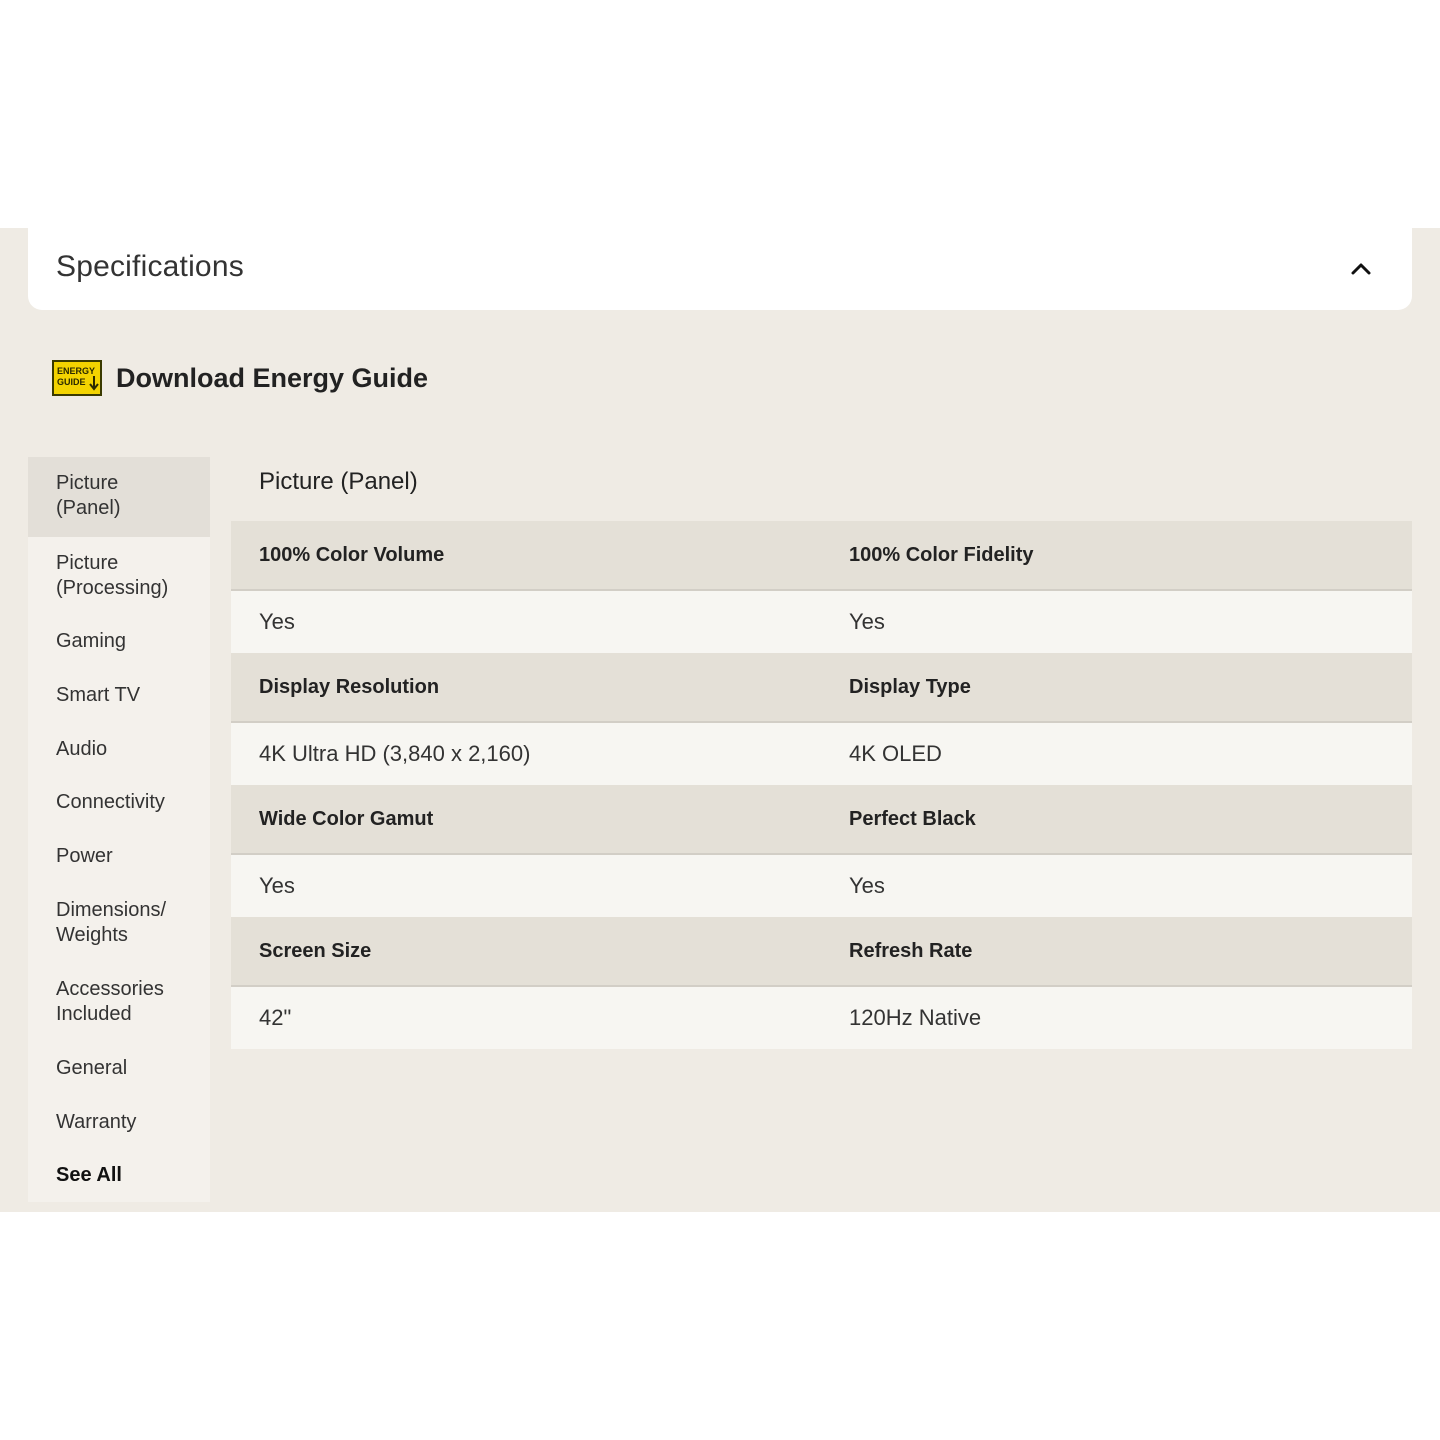 The width and height of the screenshot is (1440, 1440). What do you see at coordinates (395, 753) in the screenshot?
I see `spec-value: 4K Ultra HD (3,840 x 2,160)` at bounding box center [395, 753].